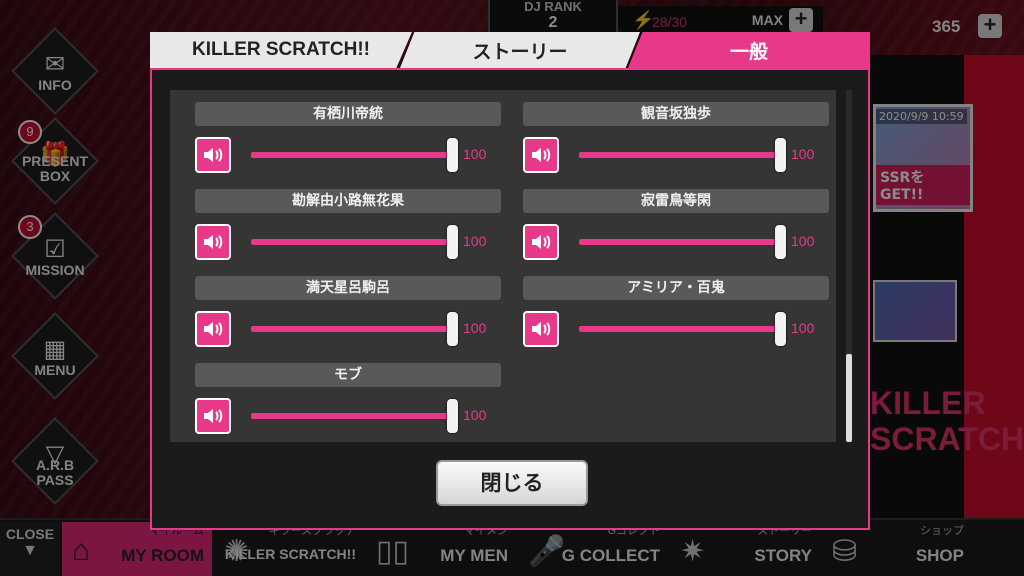  I want to click on volume-row: アミリア・百鬼 100, so click(676, 318).